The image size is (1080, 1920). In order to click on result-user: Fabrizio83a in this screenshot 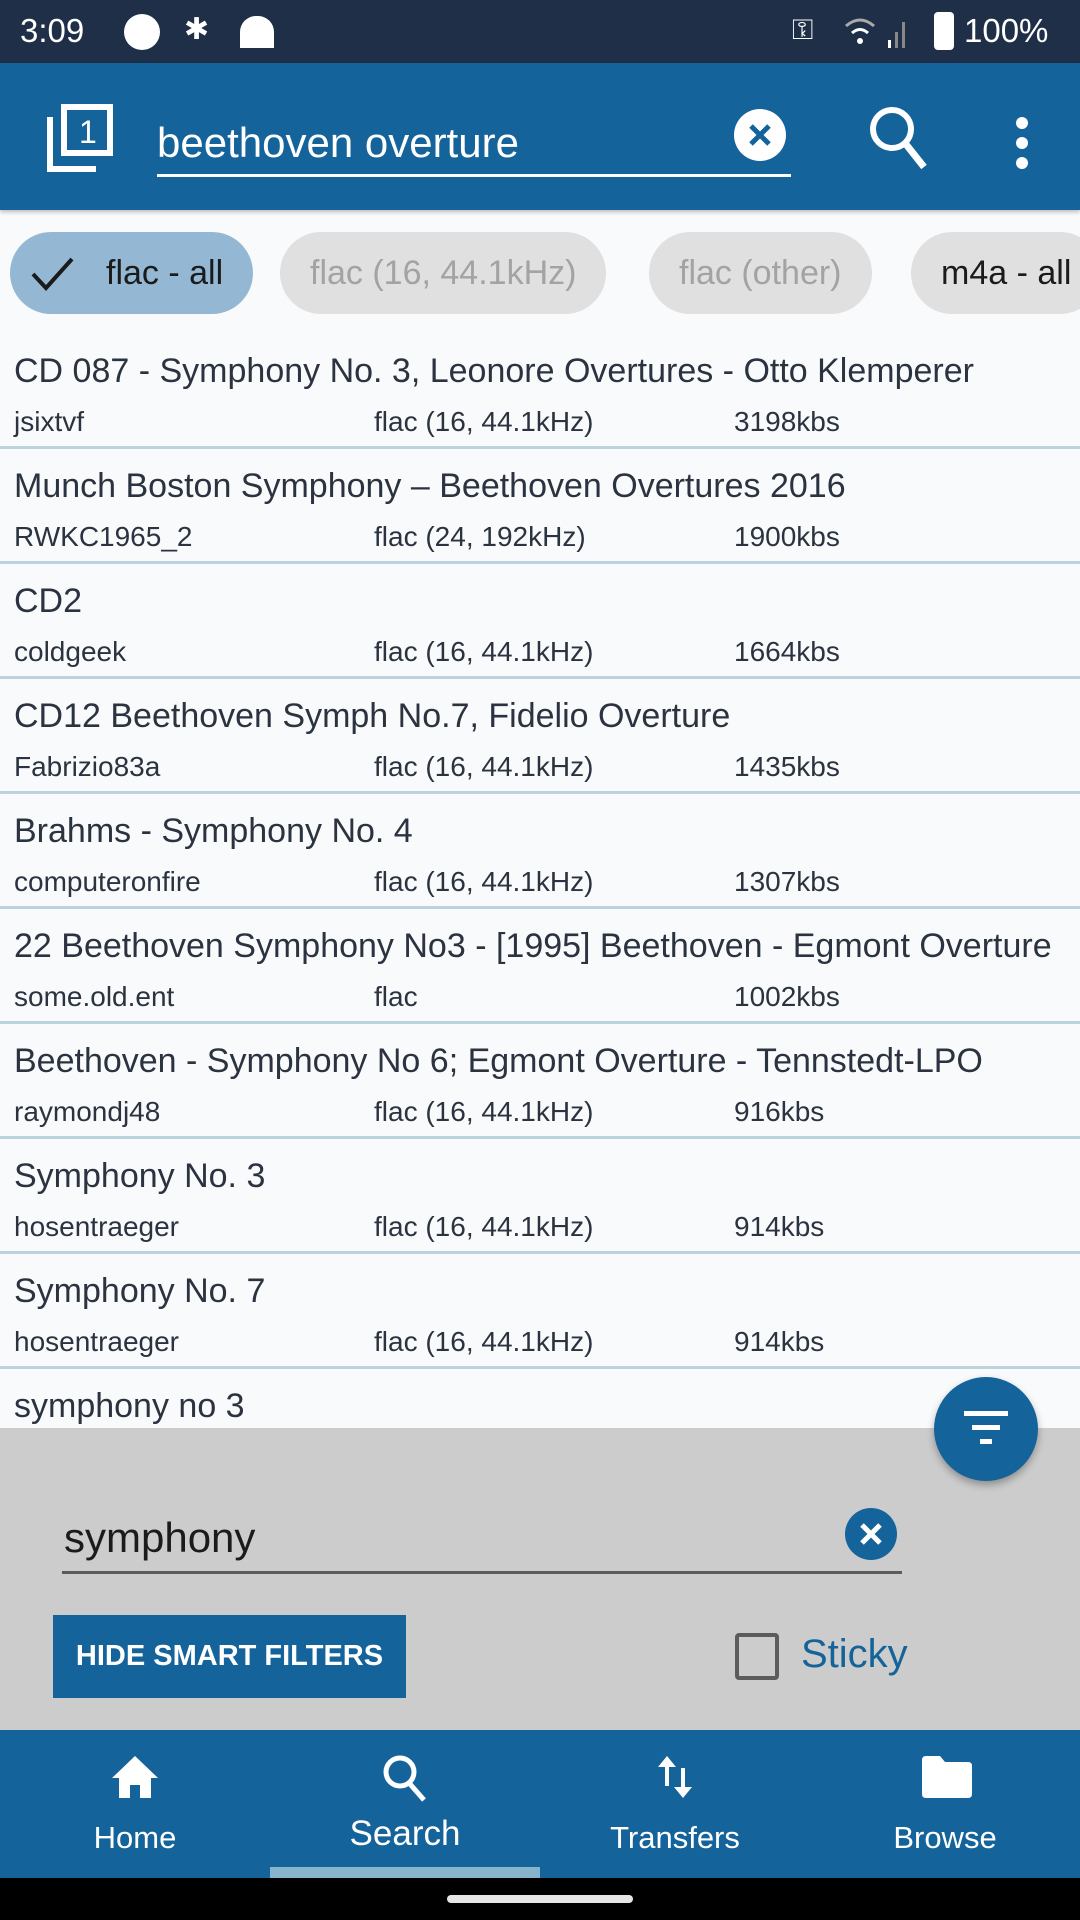, I will do `click(87, 766)`.